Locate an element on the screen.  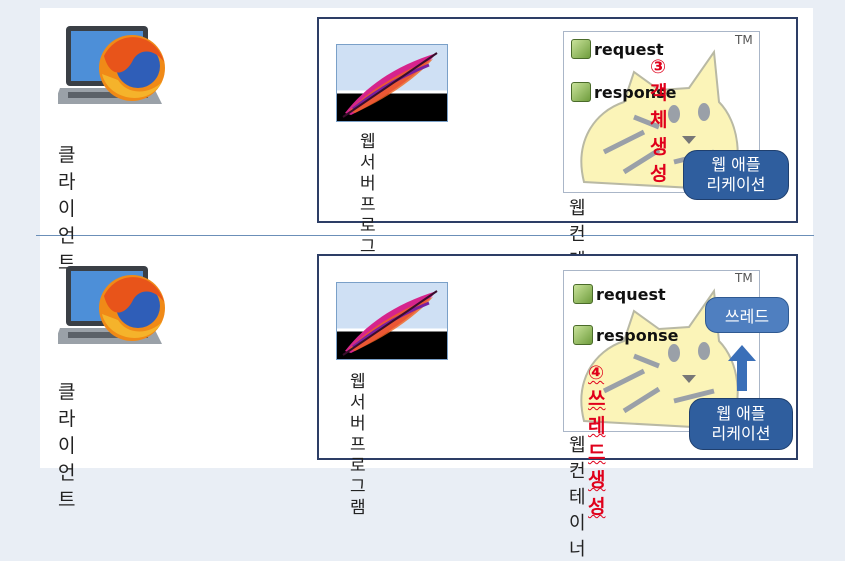
web-server-label: 웹 서버 프로그램 is located at coordinates (358, 445).